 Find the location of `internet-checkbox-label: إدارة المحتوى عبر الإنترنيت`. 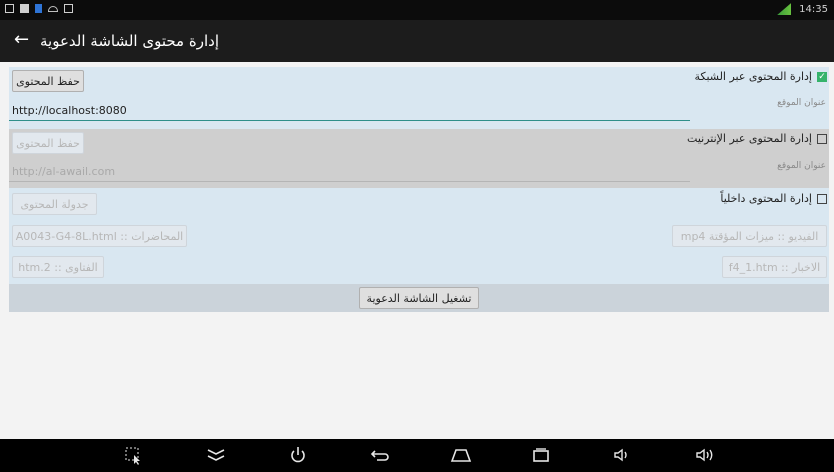

internet-checkbox-label: إدارة المحتوى عبر الإنترنيت is located at coordinates (749, 138).